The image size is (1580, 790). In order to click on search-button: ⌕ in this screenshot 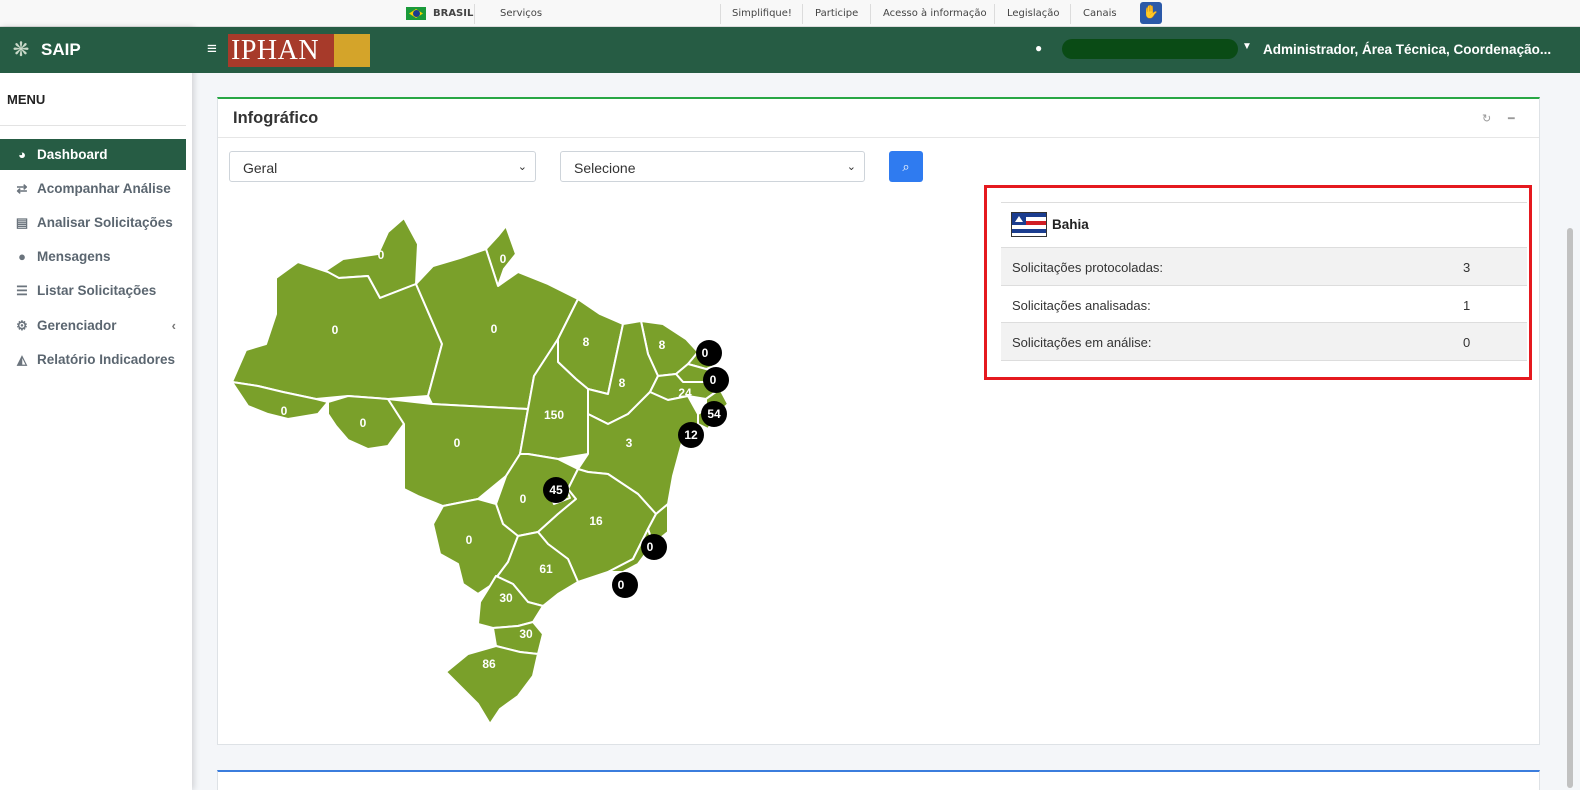, I will do `click(906, 166)`.